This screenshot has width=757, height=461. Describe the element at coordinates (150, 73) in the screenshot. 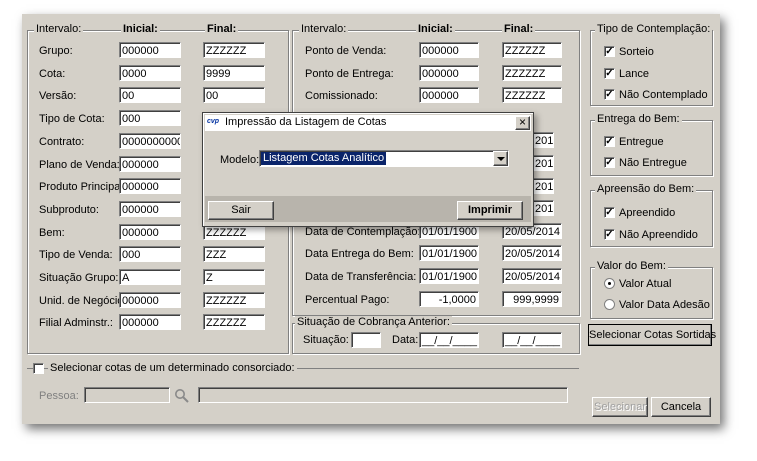

I see `initial-input: 0000` at that location.